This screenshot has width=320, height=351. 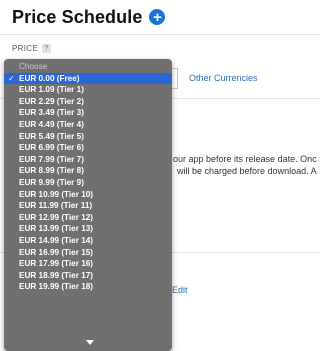 What do you see at coordinates (56, 264) in the screenshot?
I see `dropdown-option-label: EUR 17.99 (Tier 16)` at bounding box center [56, 264].